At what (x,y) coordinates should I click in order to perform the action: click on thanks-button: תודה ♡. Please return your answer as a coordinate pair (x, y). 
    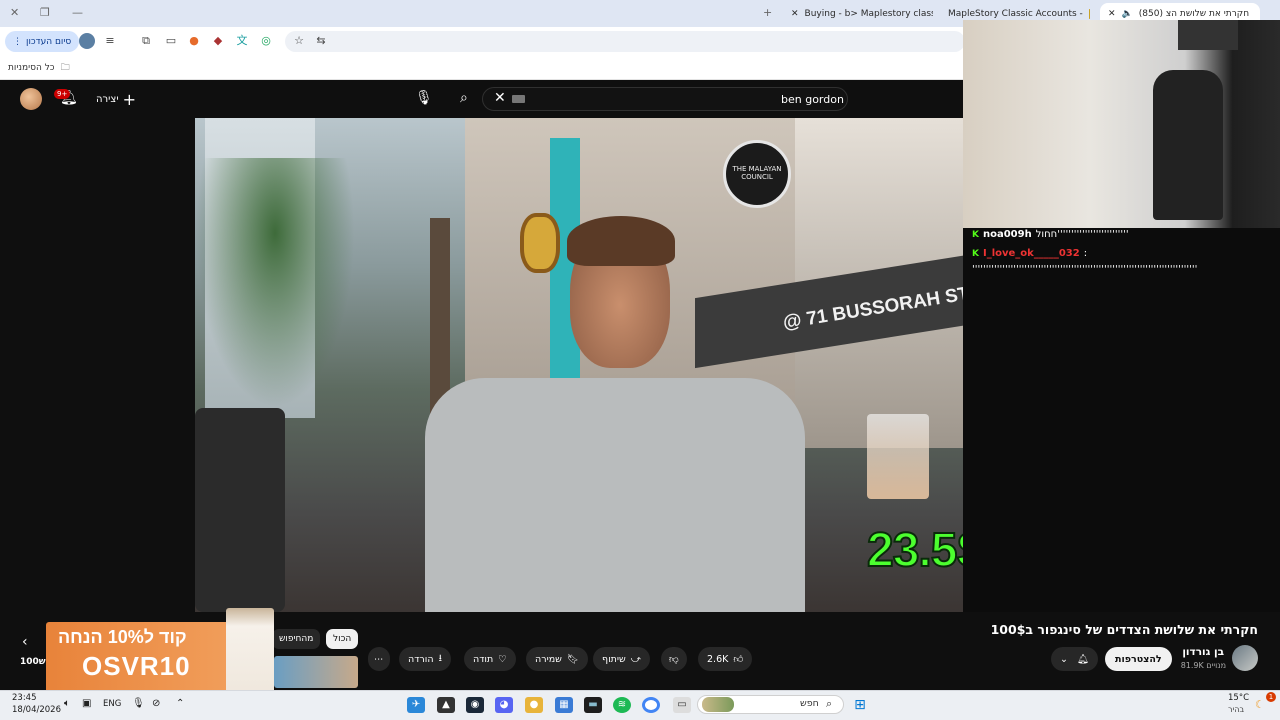
    Looking at the image, I should click on (490, 659).